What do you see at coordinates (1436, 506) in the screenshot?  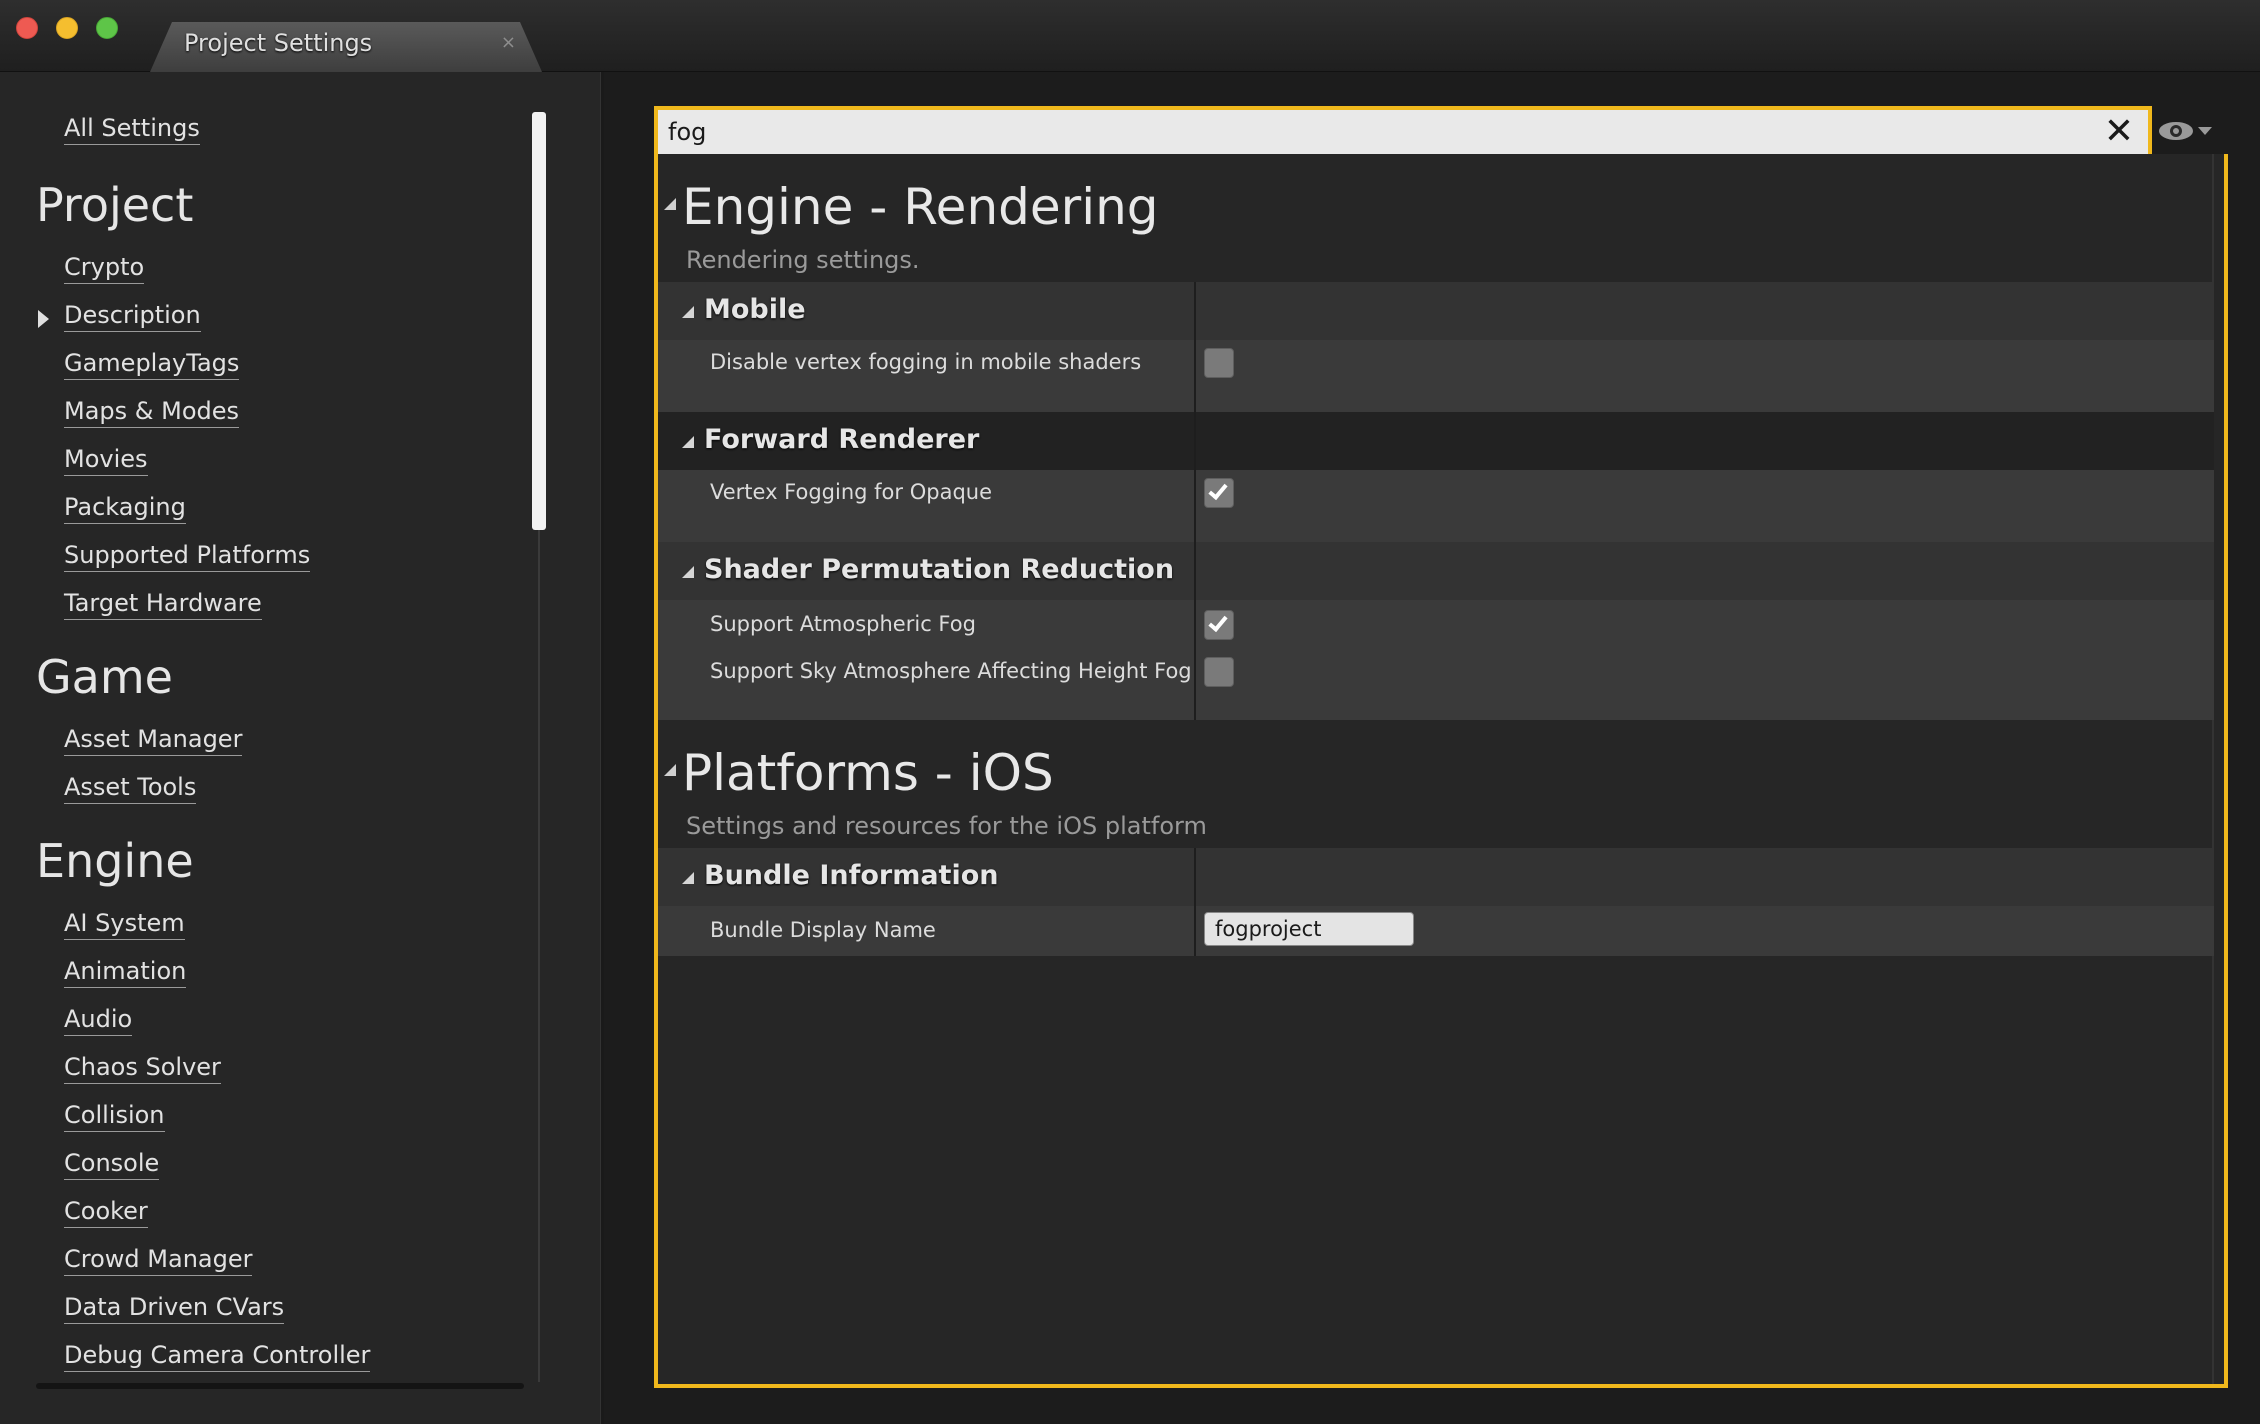 I see `property-row: Vertex Fogging for Opaque` at bounding box center [1436, 506].